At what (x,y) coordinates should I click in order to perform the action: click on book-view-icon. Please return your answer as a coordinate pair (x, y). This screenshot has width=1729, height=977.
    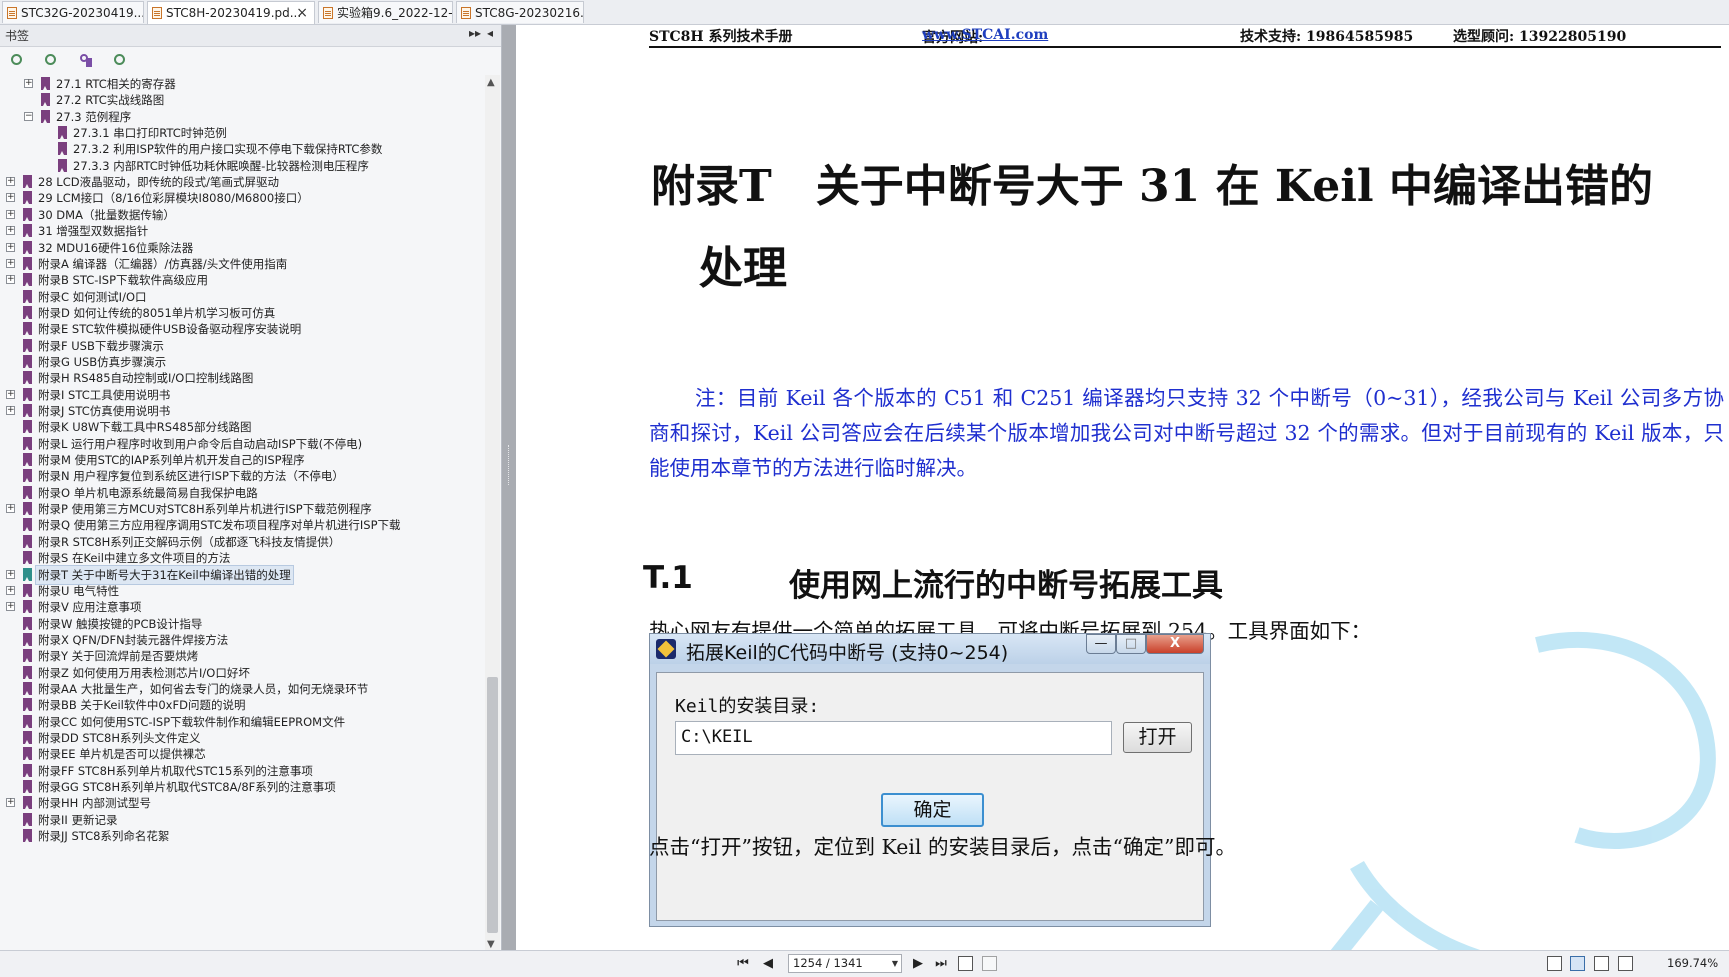
    Looking at the image, I should click on (1625, 963).